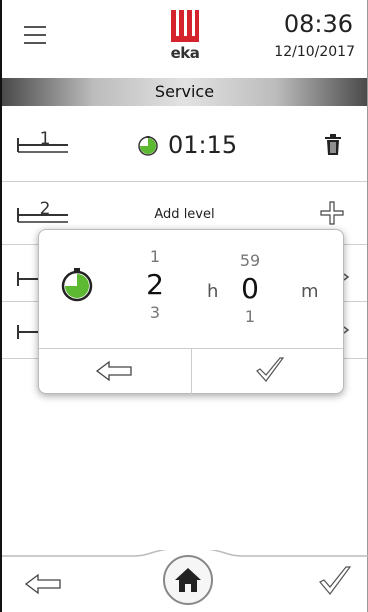  Describe the element at coordinates (314, 52) in the screenshot. I see `clock-date: 12/10/2017` at that location.